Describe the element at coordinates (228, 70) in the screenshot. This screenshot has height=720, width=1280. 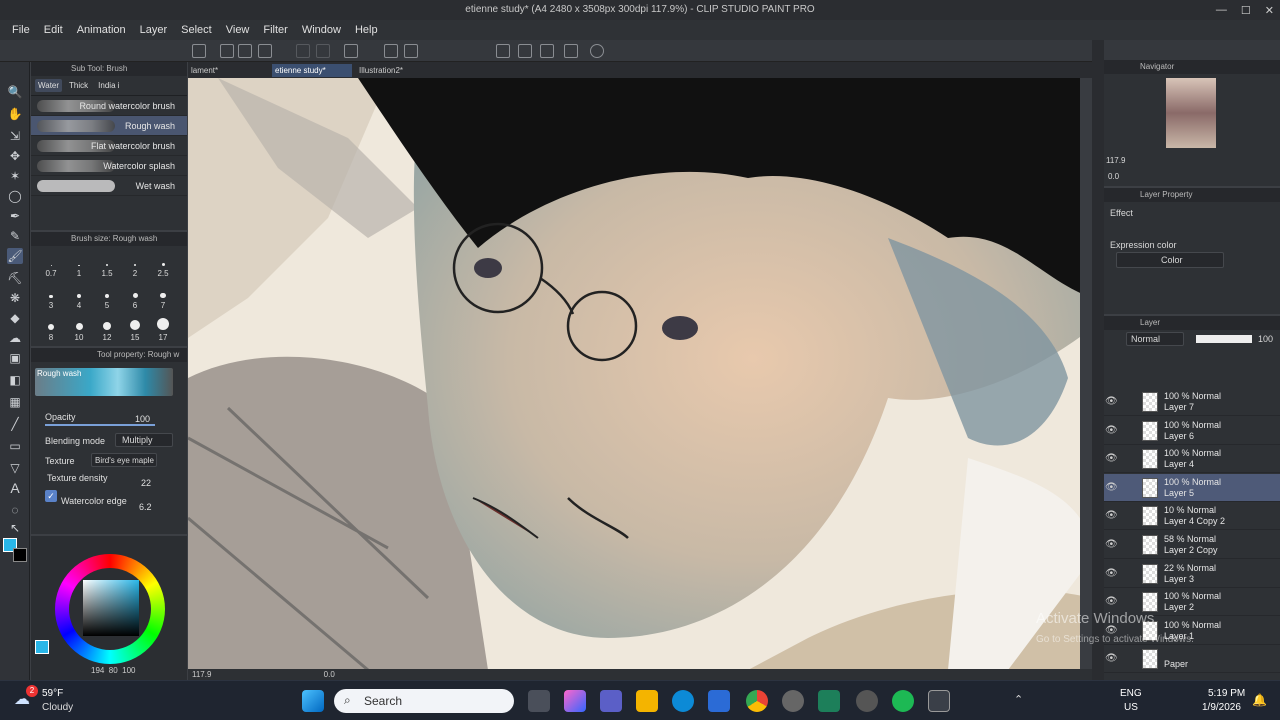
I see `doc-tab-lament: lament*` at that location.